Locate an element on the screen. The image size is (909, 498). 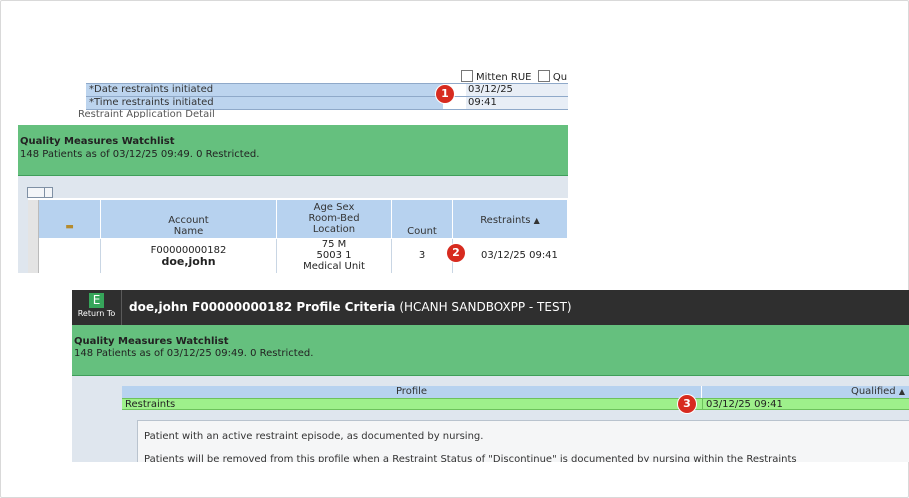
time-initiated-row: *Time restraints initiated 09:41 is located at coordinates (327, 103).